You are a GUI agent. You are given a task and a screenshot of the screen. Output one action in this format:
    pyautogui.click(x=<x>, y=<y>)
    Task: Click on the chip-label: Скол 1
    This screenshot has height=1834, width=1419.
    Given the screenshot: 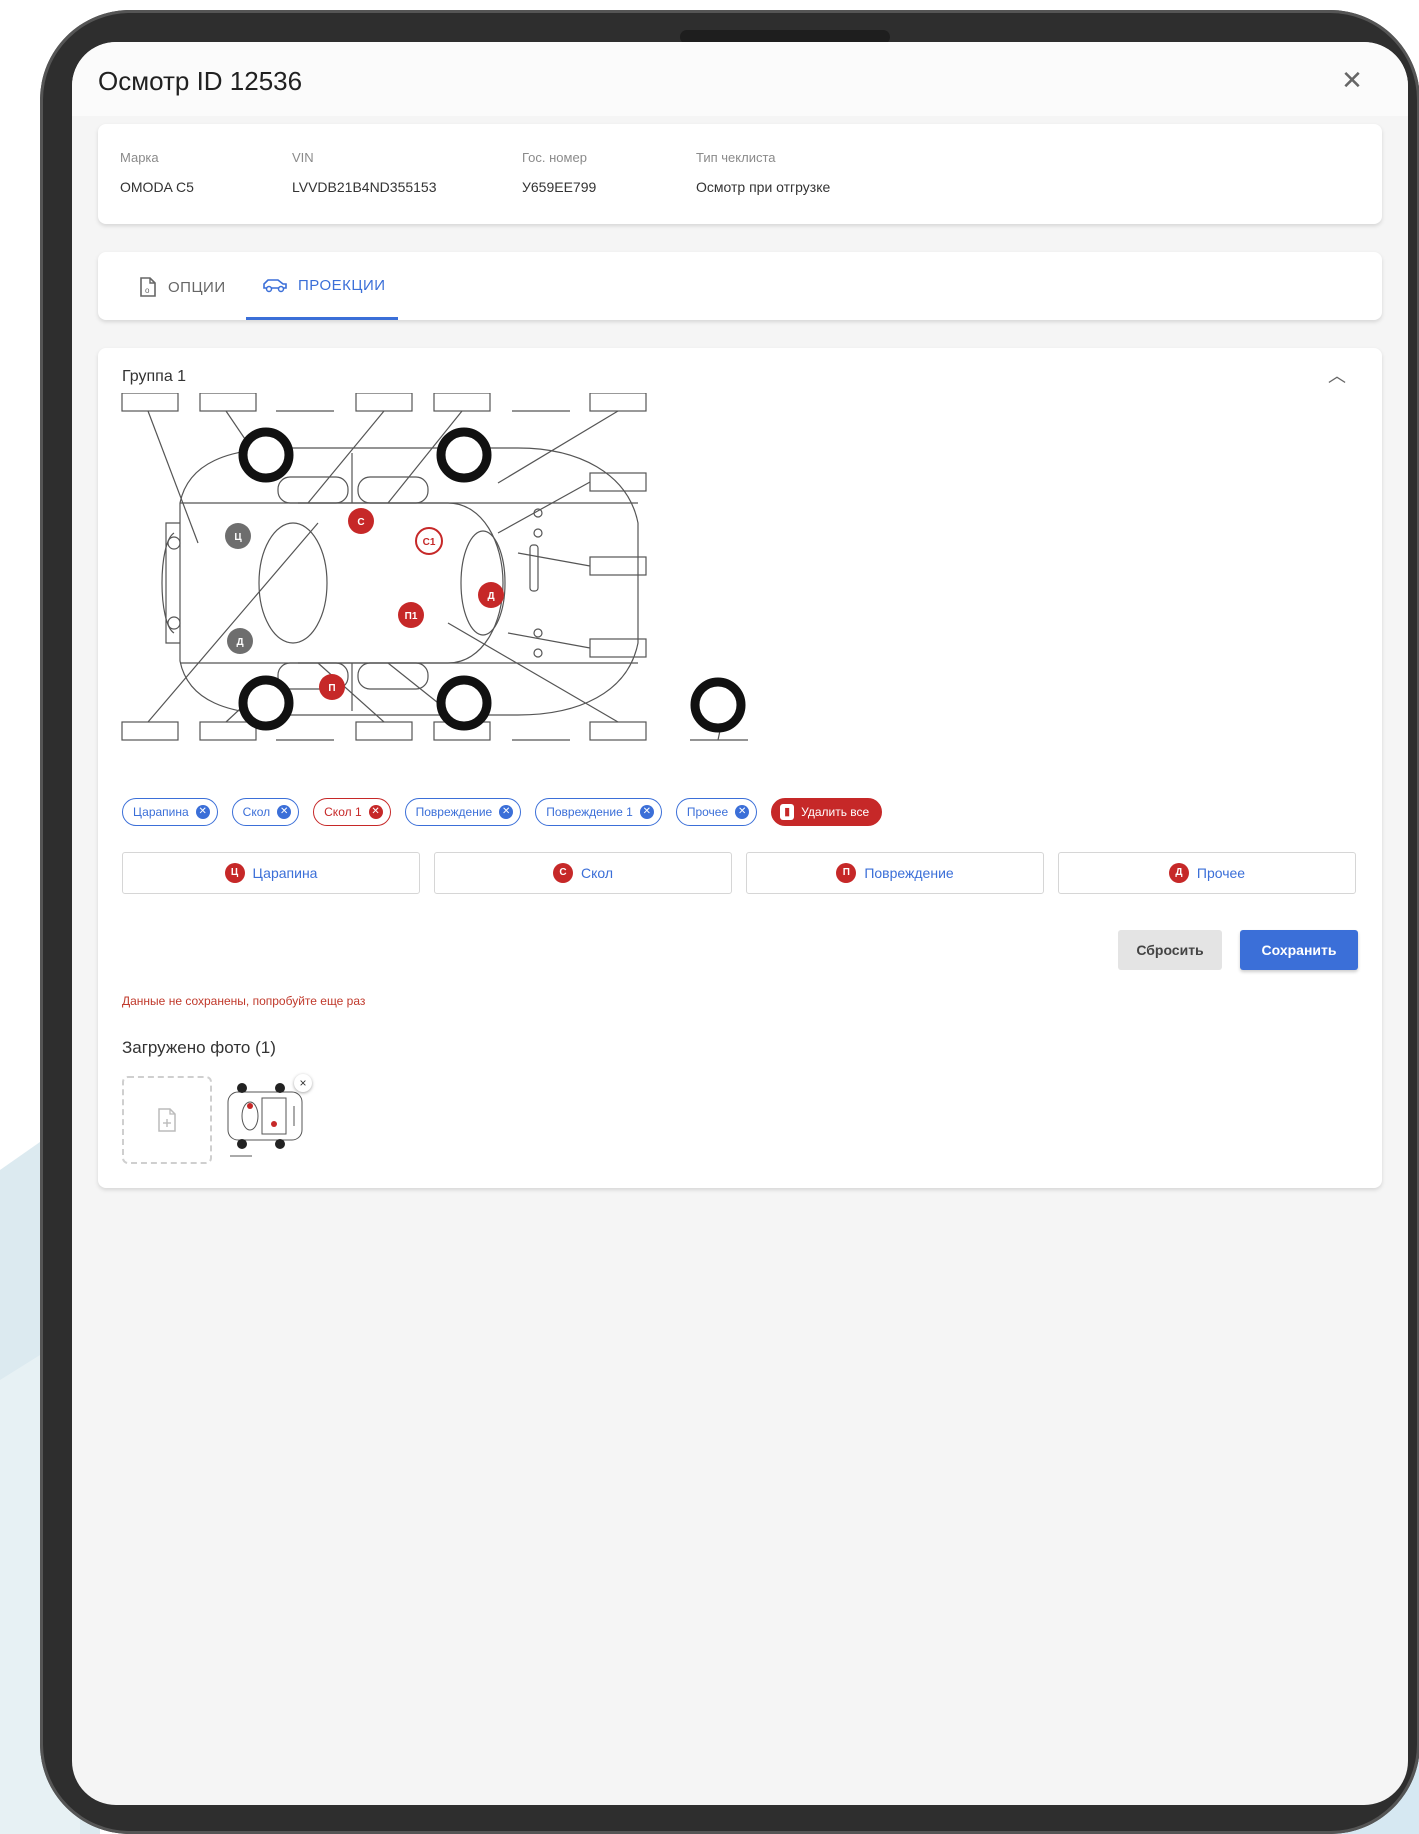 What is the action you would take?
    pyautogui.click(x=343, y=812)
    